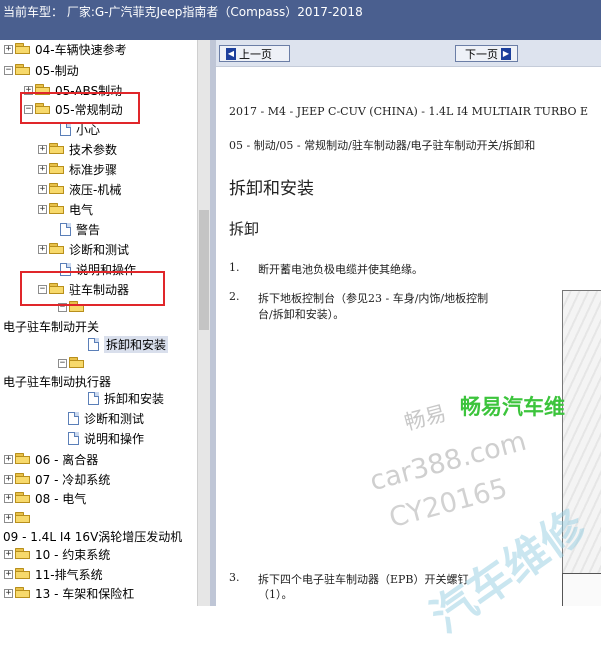  Describe the element at coordinates (88, 129) in the screenshot. I see `tree-item-label: 小心` at that location.